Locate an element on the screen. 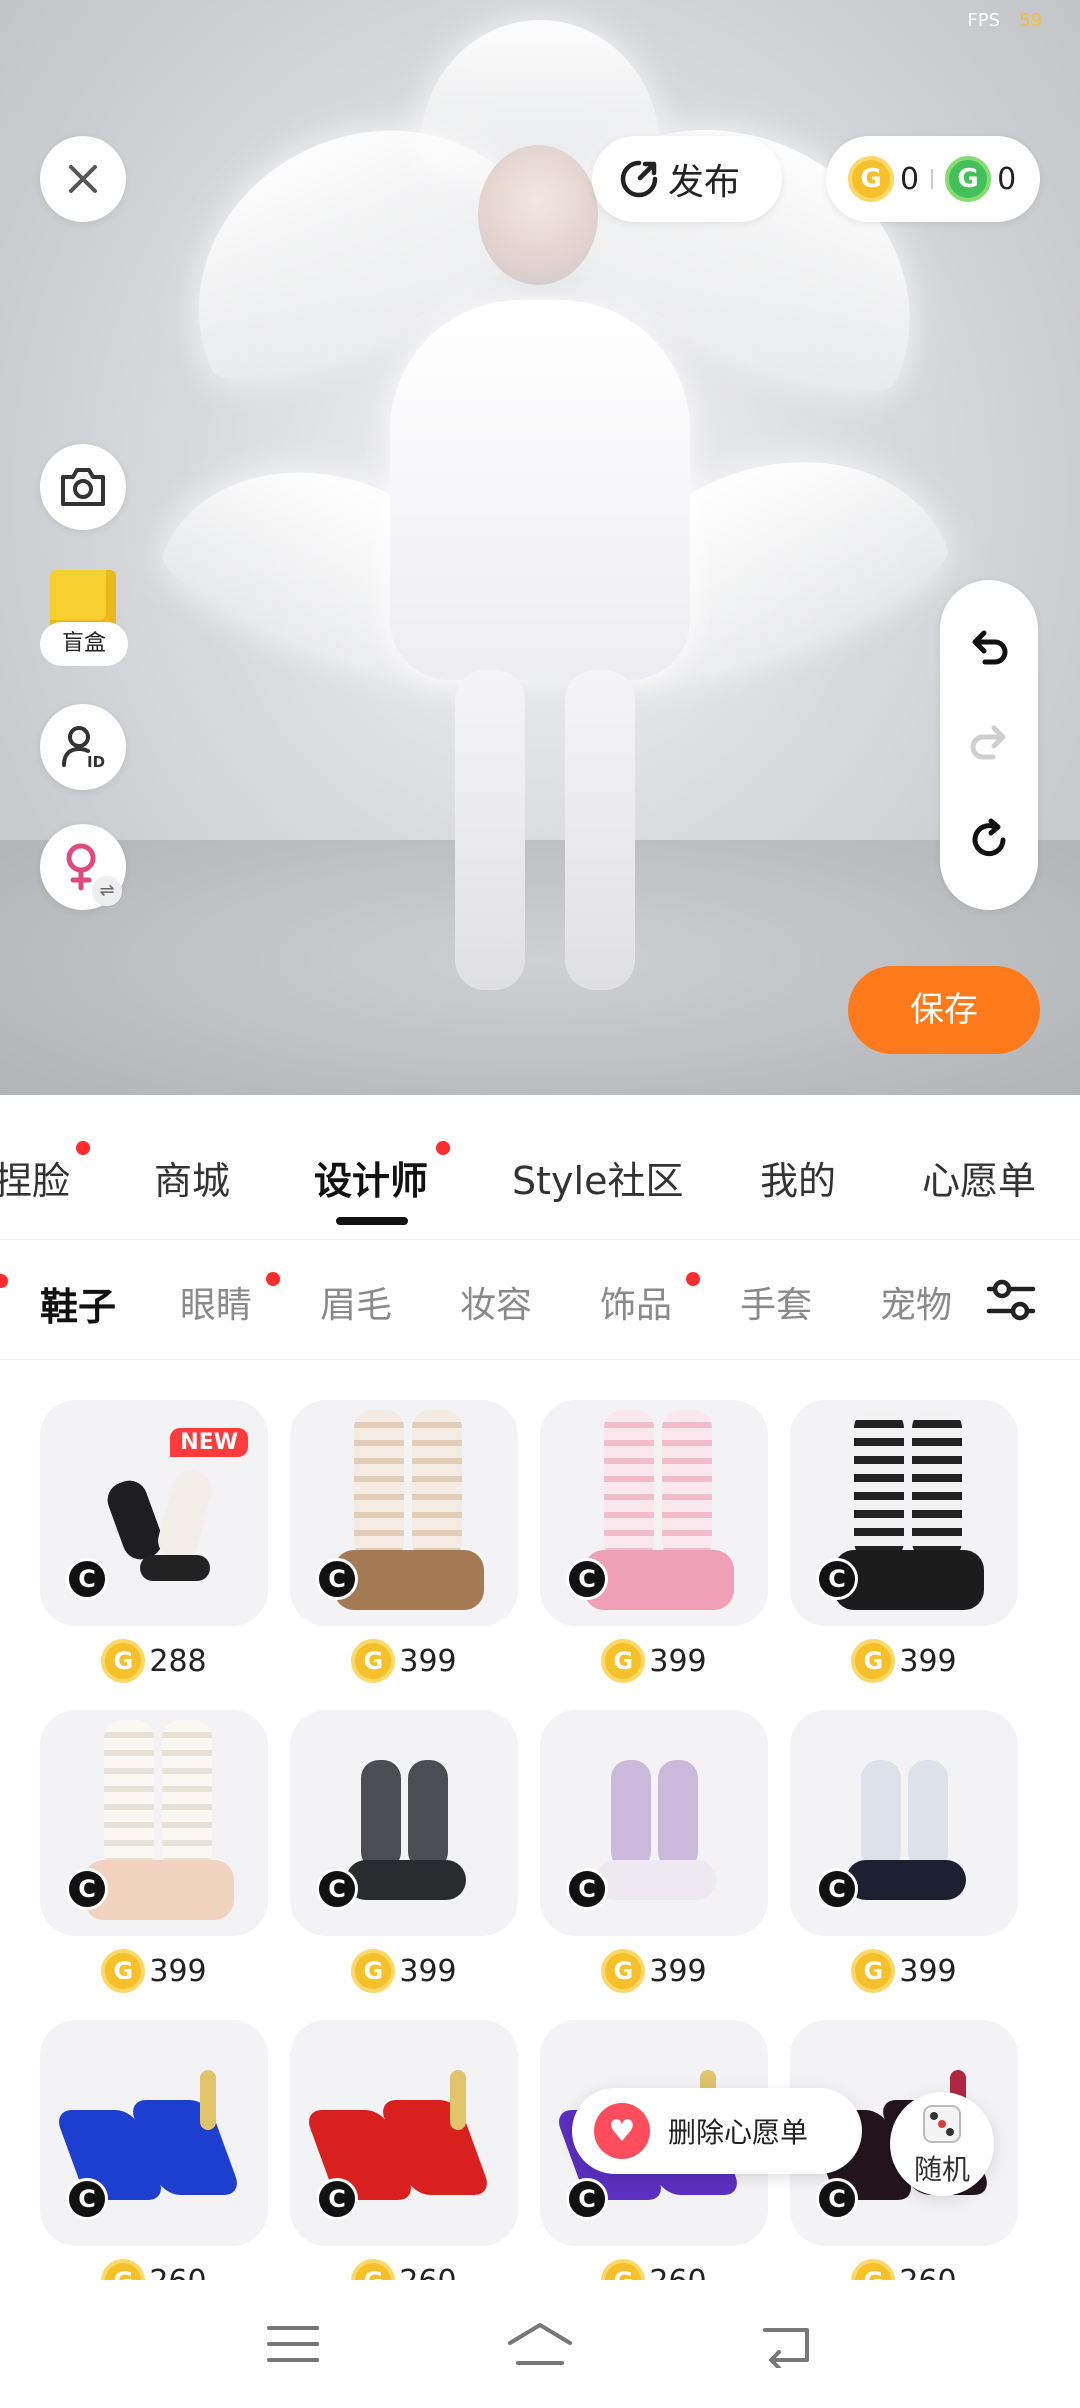 The width and height of the screenshot is (1080, 2408). category-eyebrows: 眉毛 is located at coordinates (356, 1302).